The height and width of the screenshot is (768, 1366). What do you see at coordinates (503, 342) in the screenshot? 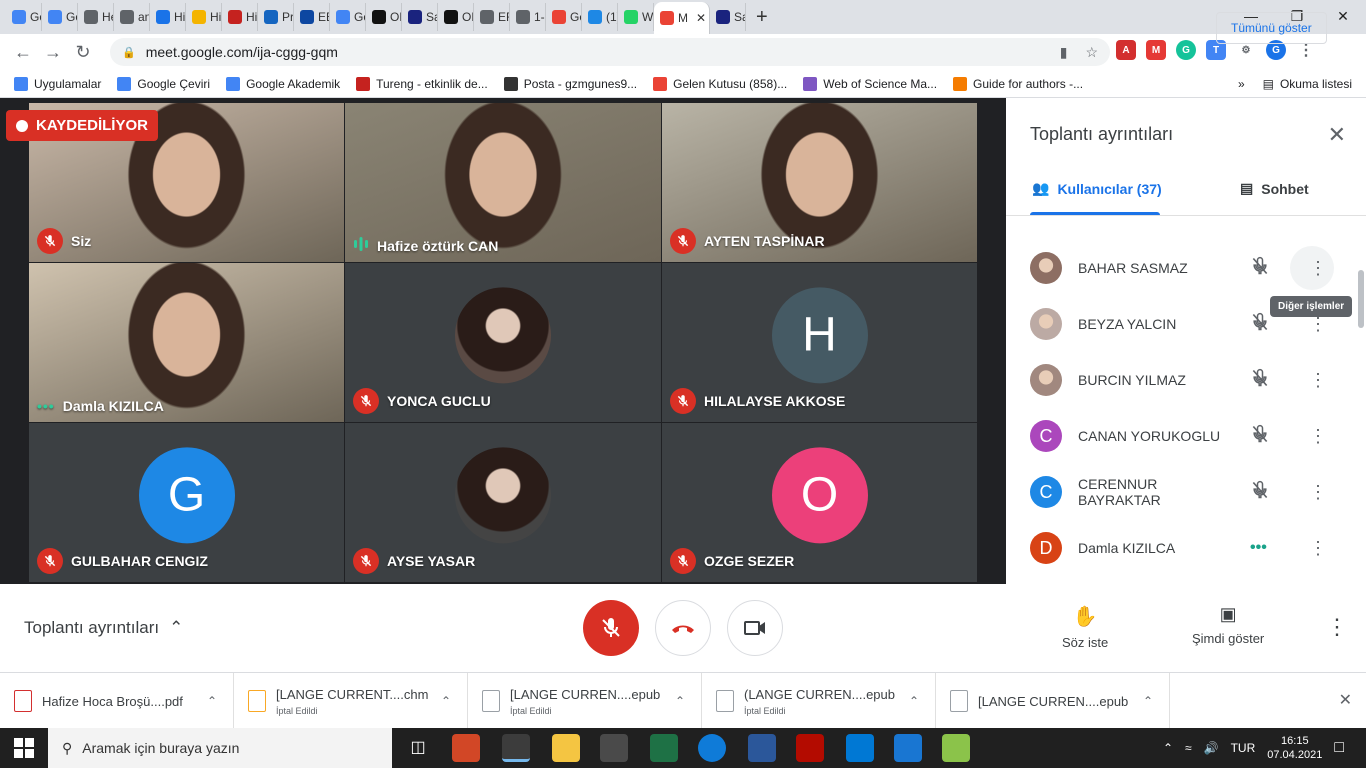
I see `participant-tile: YONCA GUCLU` at bounding box center [503, 342].